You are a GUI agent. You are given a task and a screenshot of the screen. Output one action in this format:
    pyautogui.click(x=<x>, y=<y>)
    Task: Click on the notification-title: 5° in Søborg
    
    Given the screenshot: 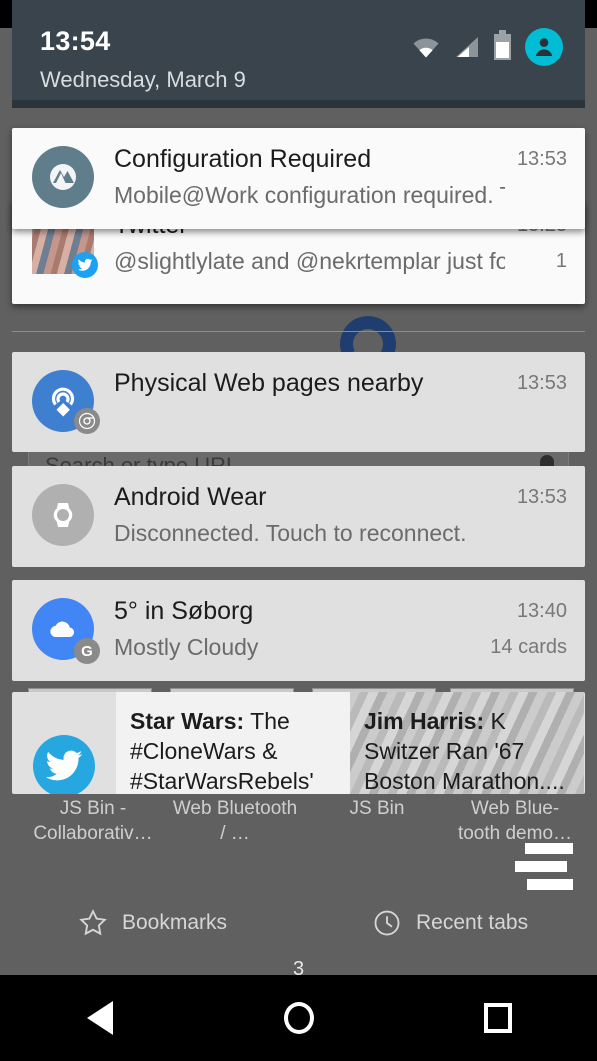 What is the action you would take?
    pyautogui.click(x=184, y=611)
    